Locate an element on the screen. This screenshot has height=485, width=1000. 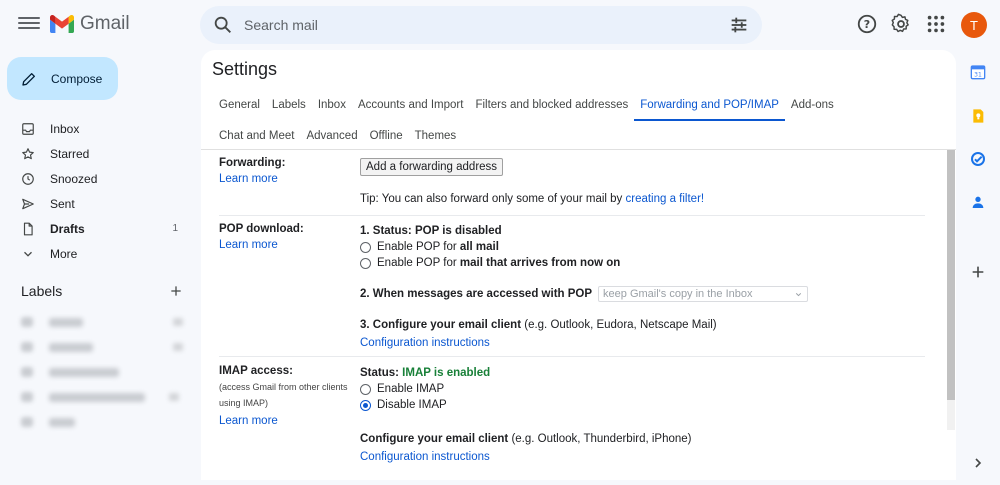
pop-option-bold: mail that arrives from now on is located at coordinates (540, 263).